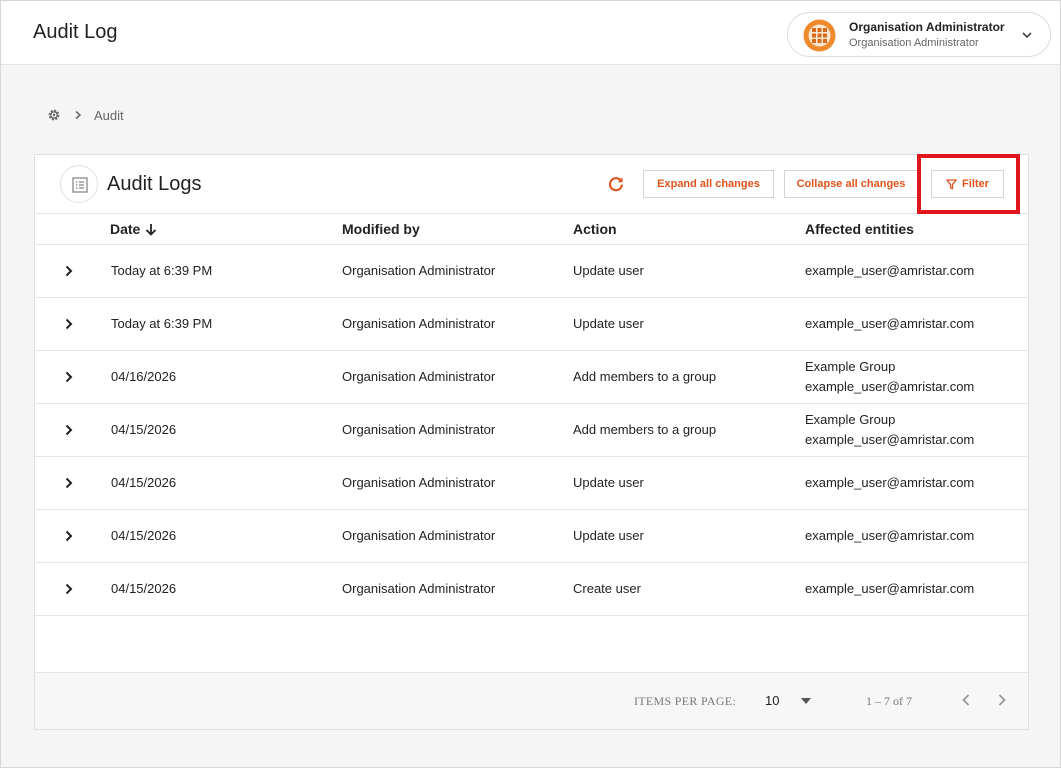  What do you see at coordinates (531, 700) in the screenshot?
I see `paginator: ITEMS PER PAGE: 10 1 – 7 of 7` at bounding box center [531, 700].